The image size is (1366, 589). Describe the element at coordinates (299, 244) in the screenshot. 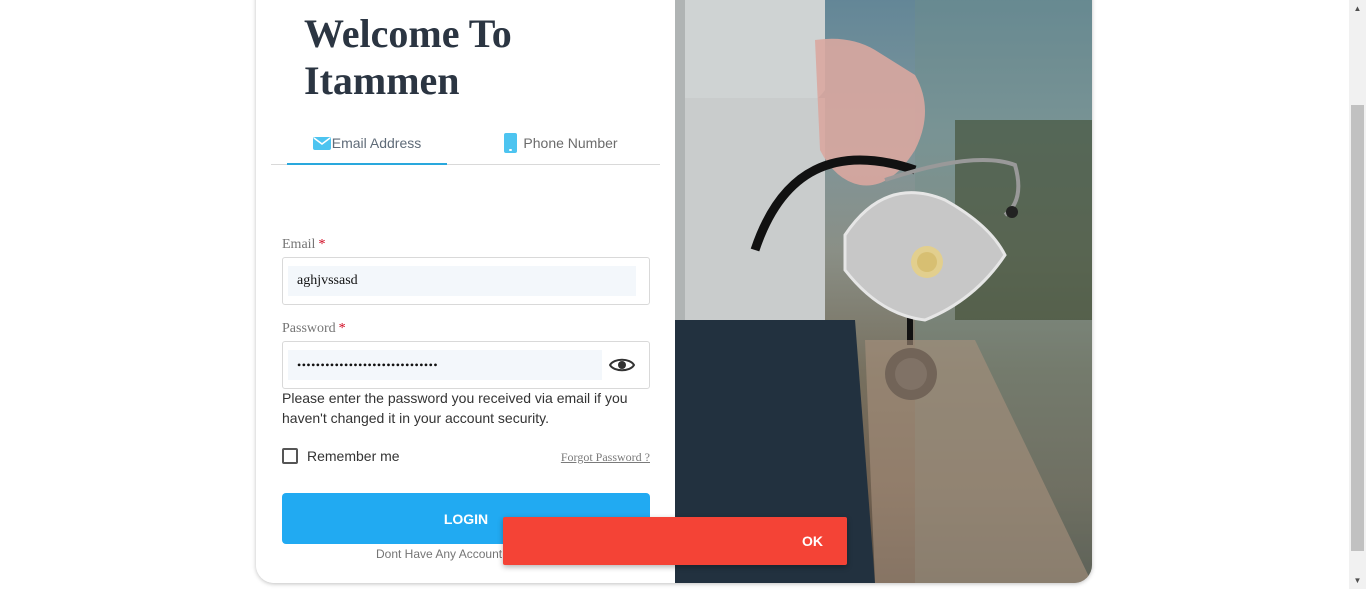

I see `email-label-text: Email` at that location.